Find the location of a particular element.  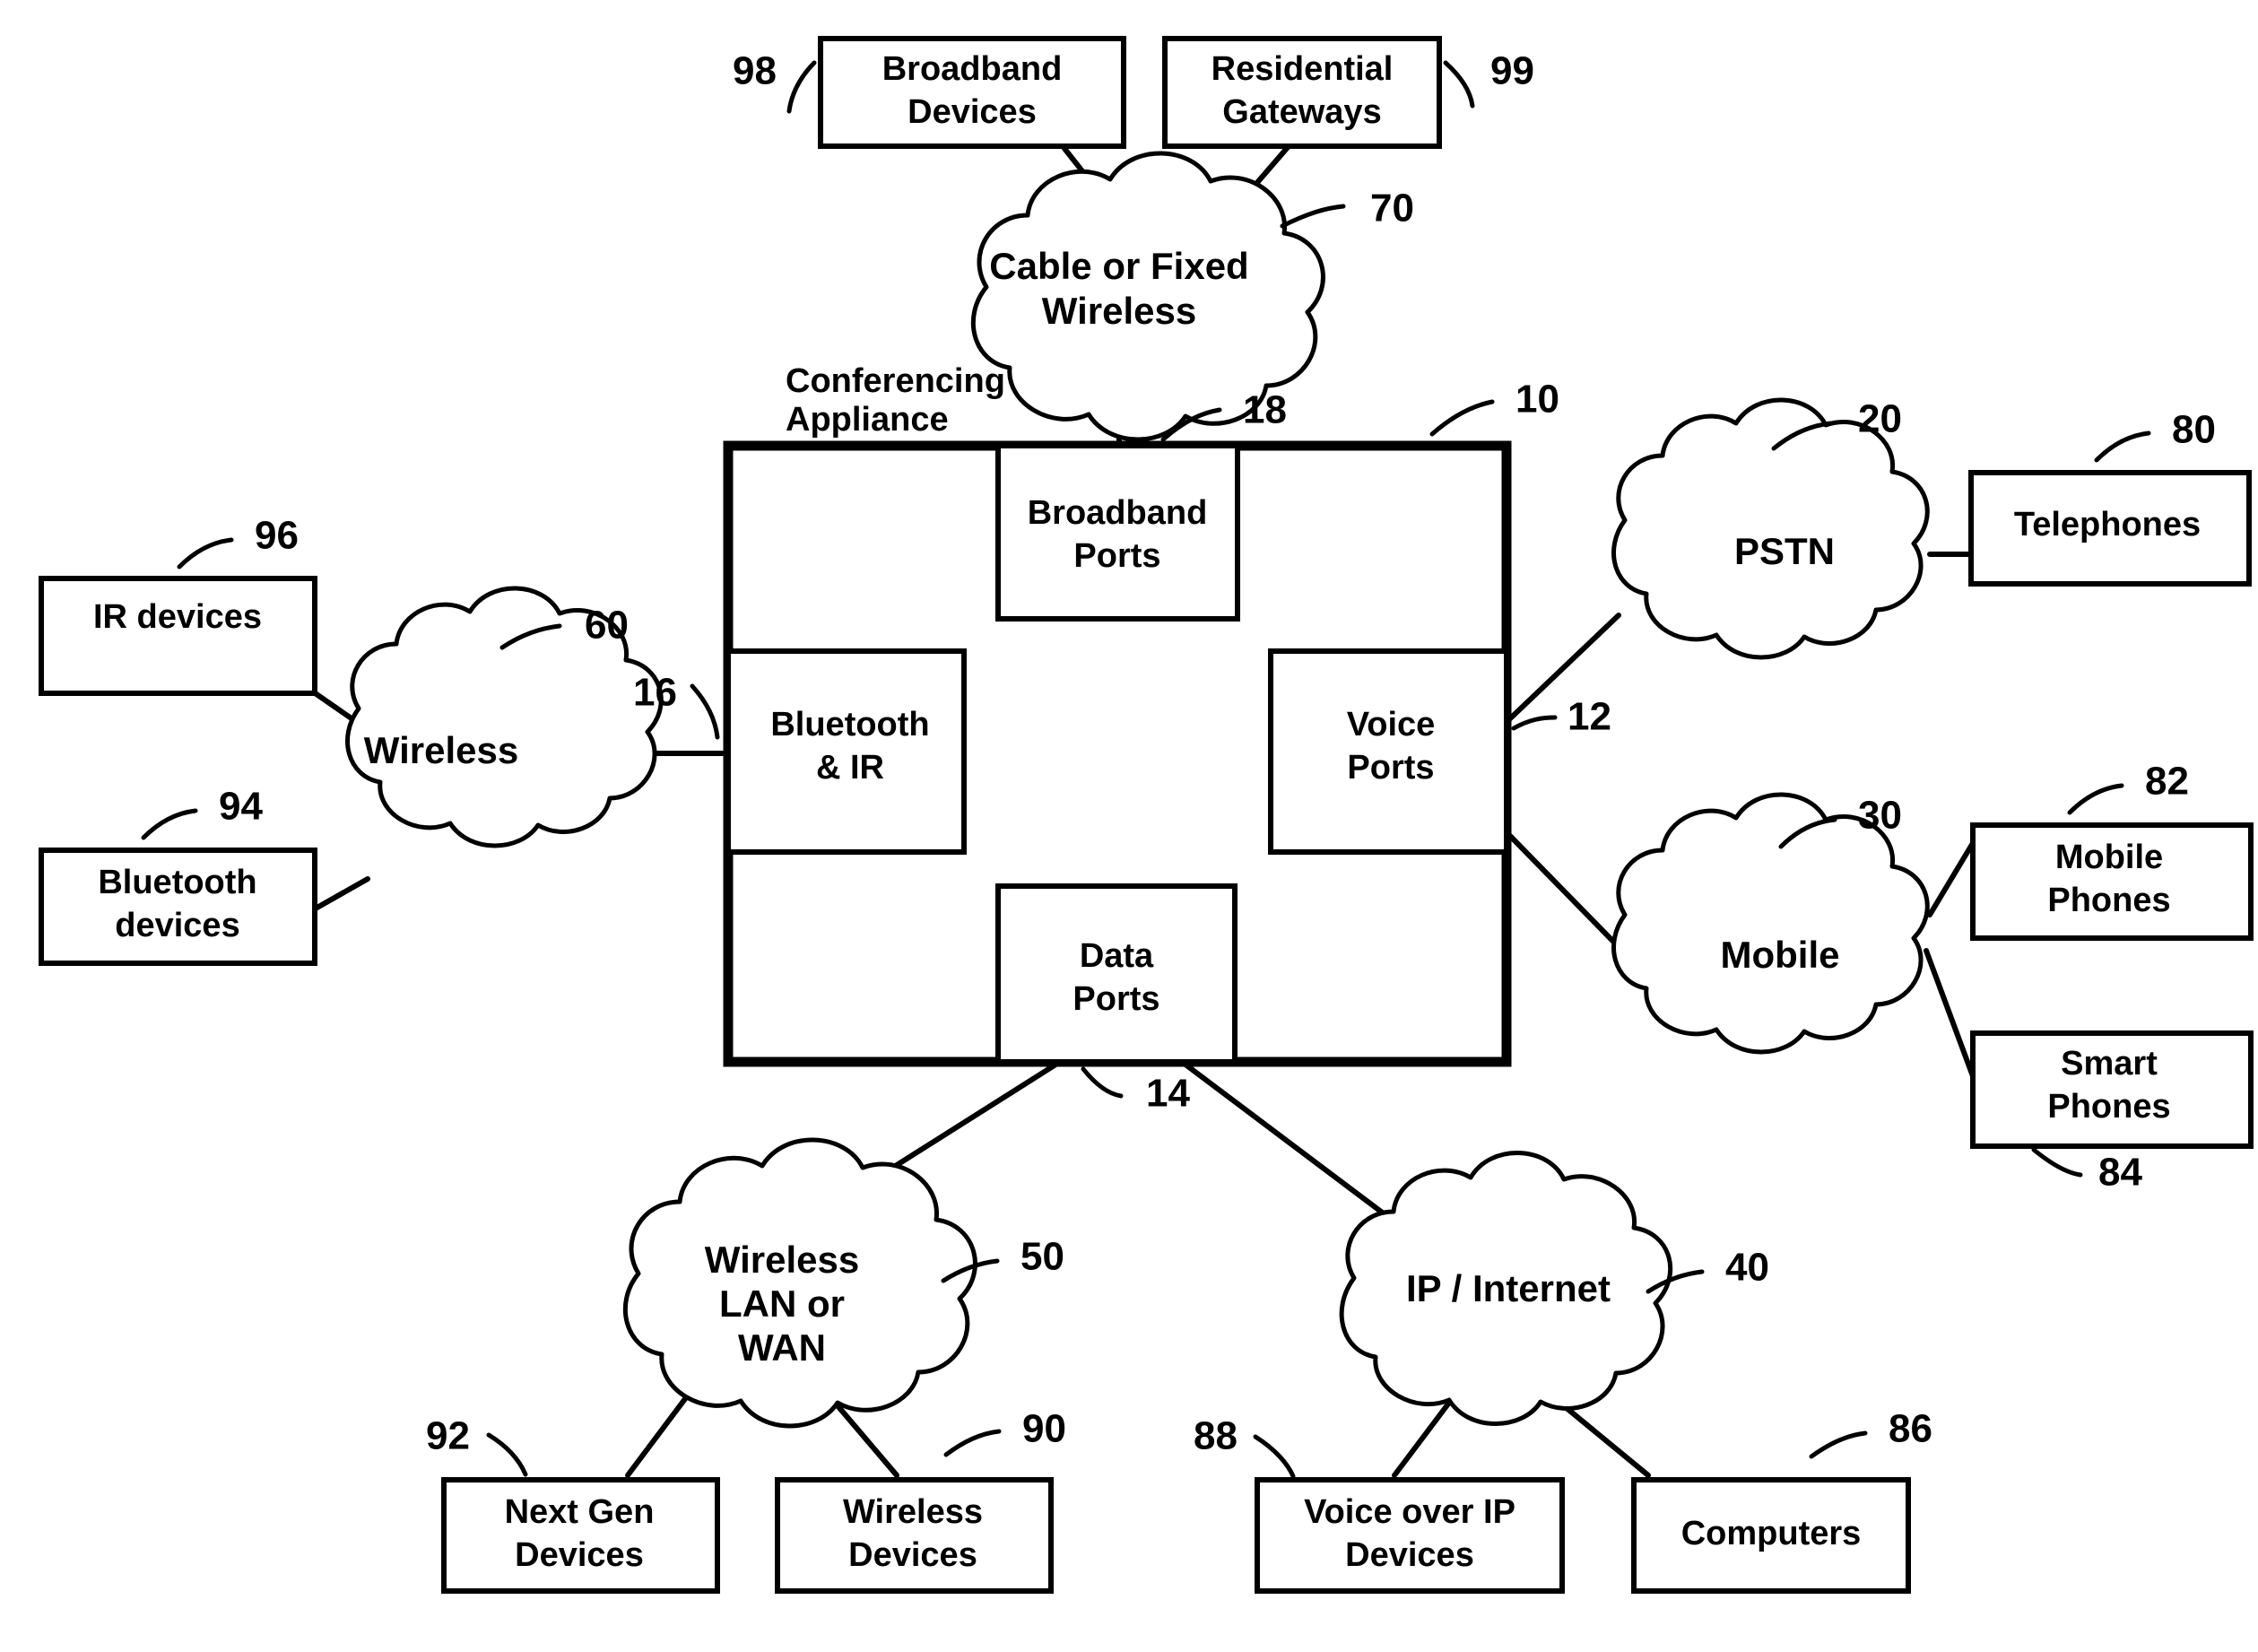

ref-number-90: 90 is located at coordinates (1044, 1429).